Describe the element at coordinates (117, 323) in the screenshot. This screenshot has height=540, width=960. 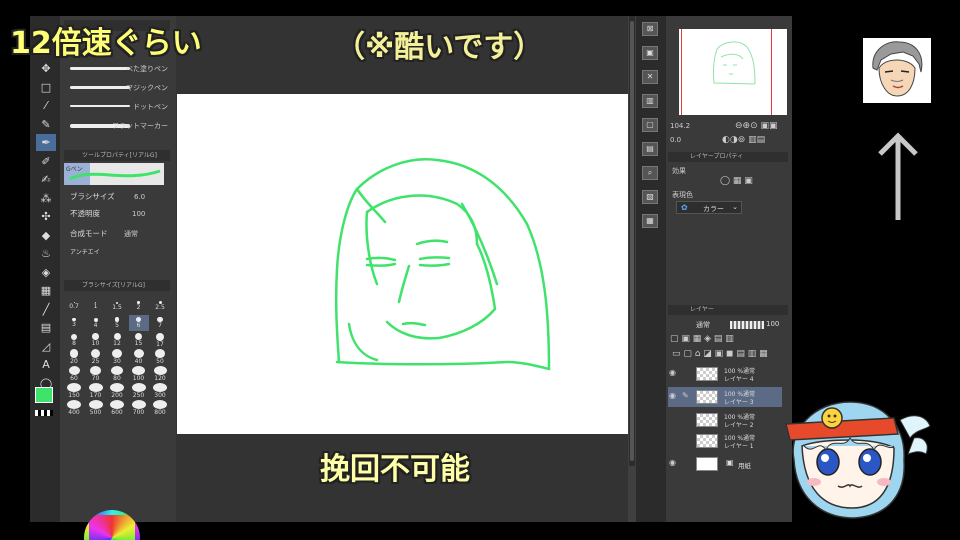
I see `brush-size-cell: 5` at that location.